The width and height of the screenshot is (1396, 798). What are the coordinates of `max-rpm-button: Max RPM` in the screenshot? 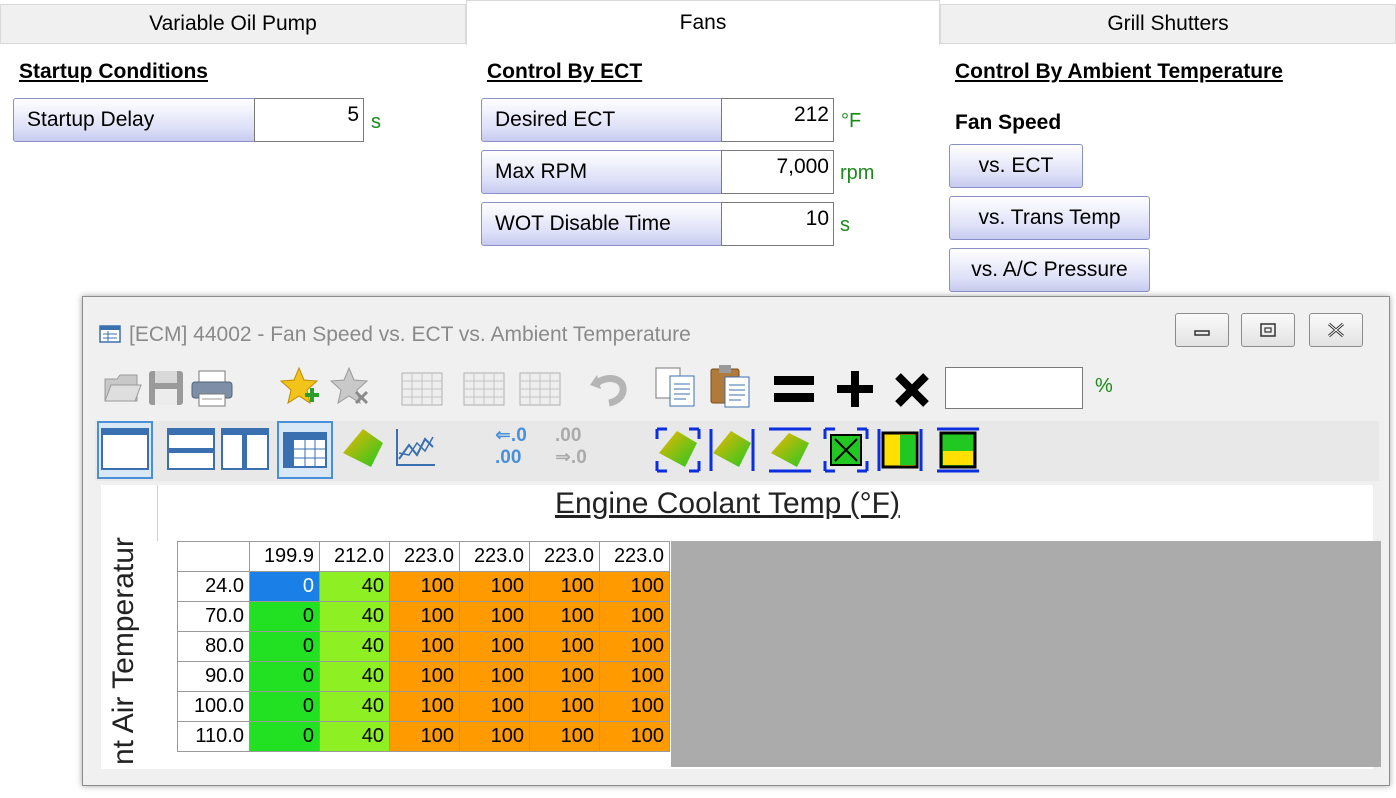 It's located at (602, 172).